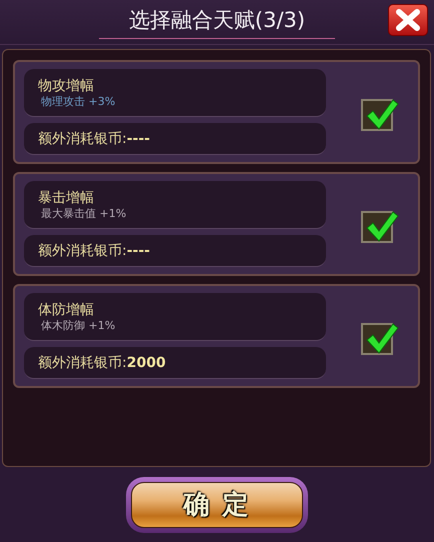  What do you see at coordinates (84, 213) in the screenshot?
I see `talent-description: 最大暴击值 +1%` at bounding box center [84, 213].